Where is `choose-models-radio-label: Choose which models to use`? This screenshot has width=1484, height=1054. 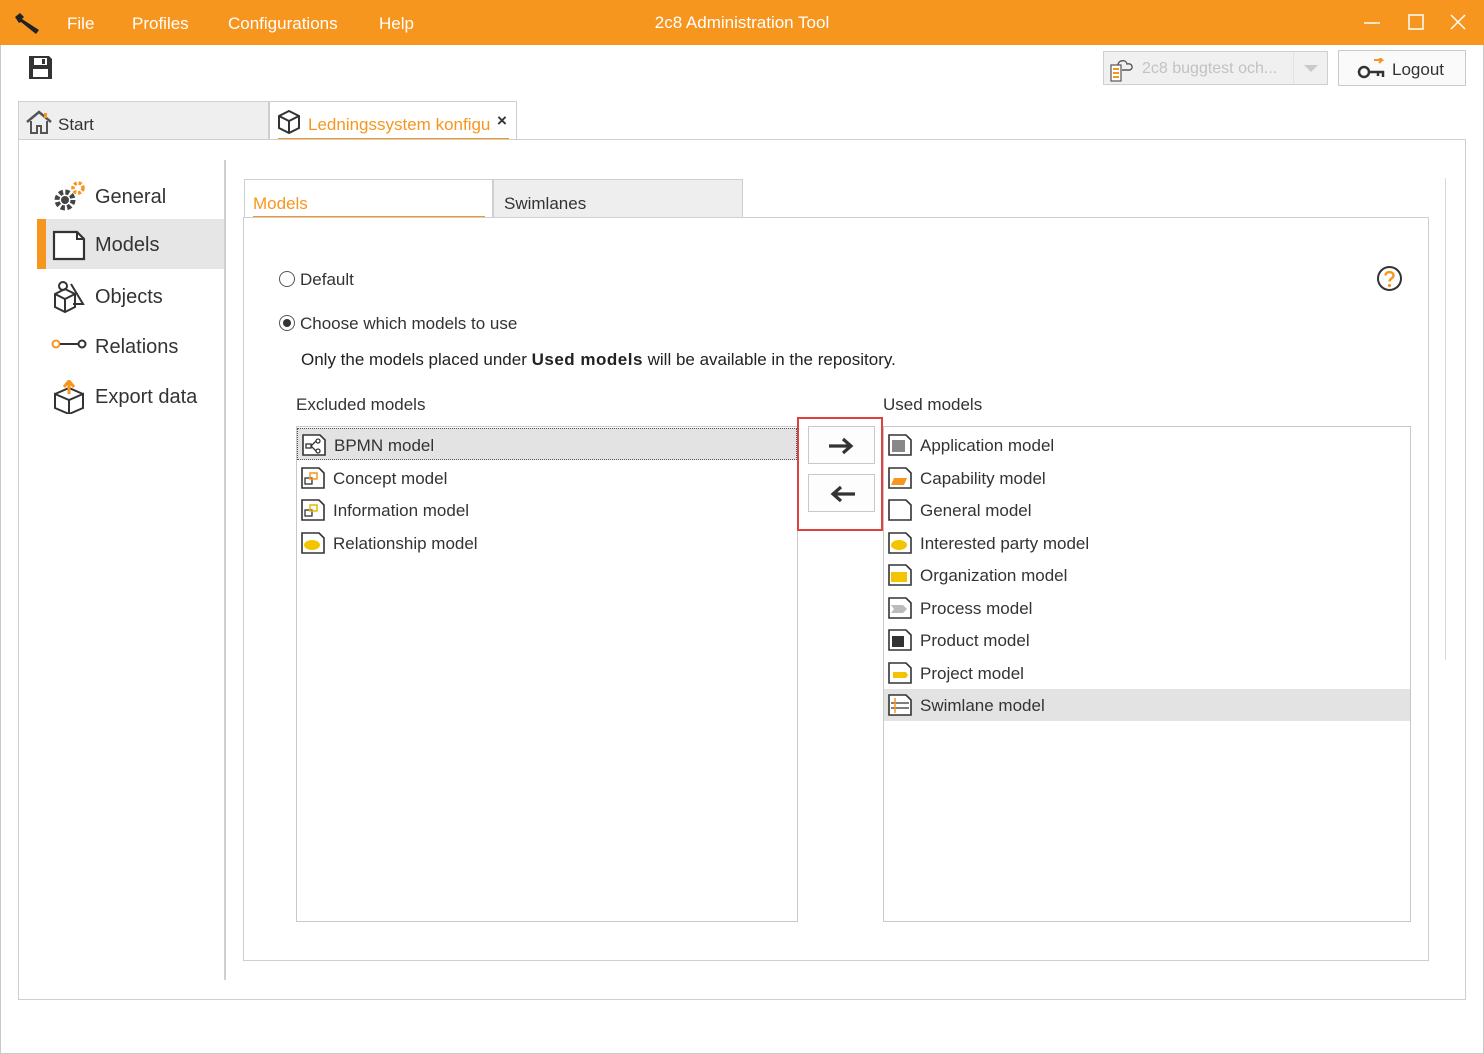
choose-models-radio-label: Choose which models to use is located at coordinates (408, 324).